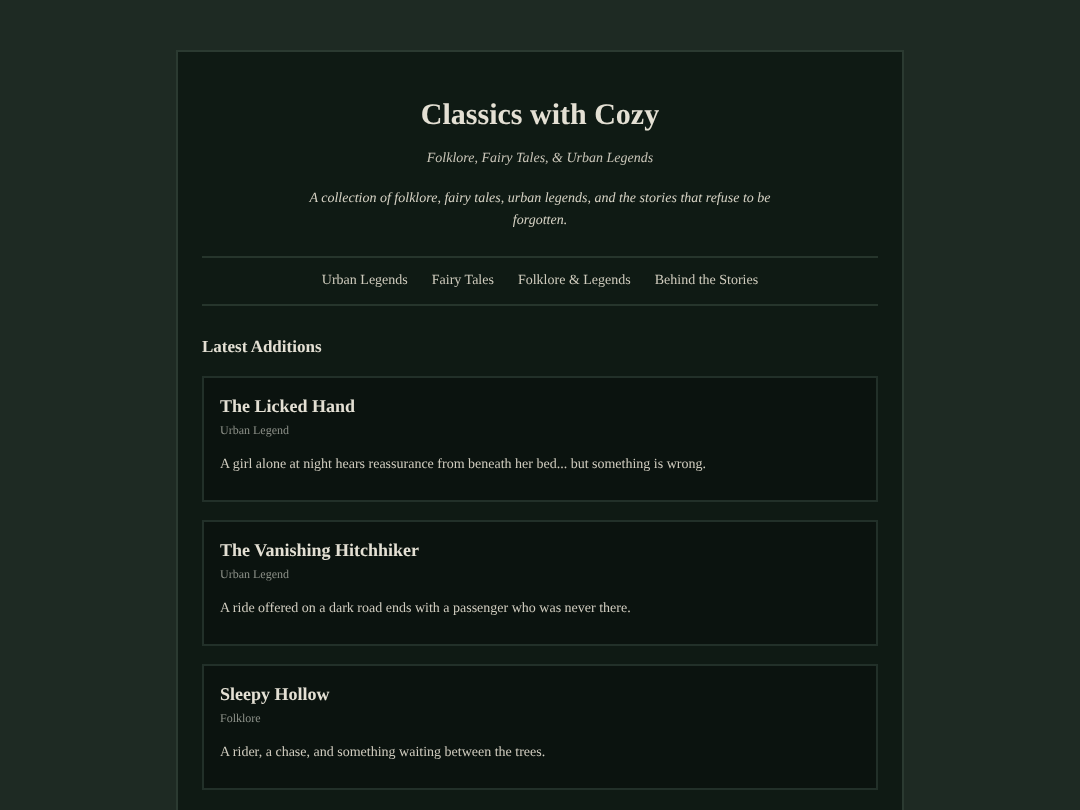 The width and height of the screenshot is (1080, 810). Describe the element at coordinates (540, 117) in the screenshot. I see `site-title: Classics with Cozy` at that location.